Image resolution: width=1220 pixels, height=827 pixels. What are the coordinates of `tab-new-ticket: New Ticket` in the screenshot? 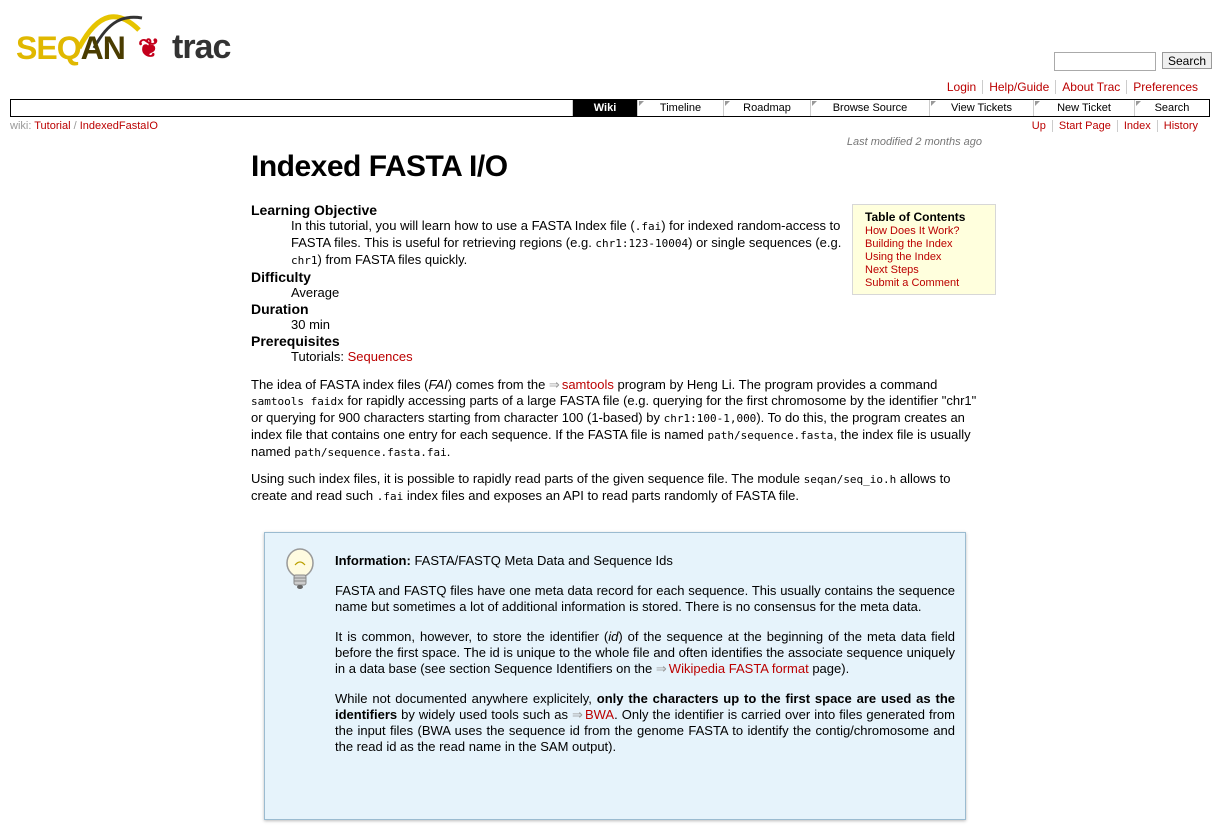 It's located at (1083, 108).